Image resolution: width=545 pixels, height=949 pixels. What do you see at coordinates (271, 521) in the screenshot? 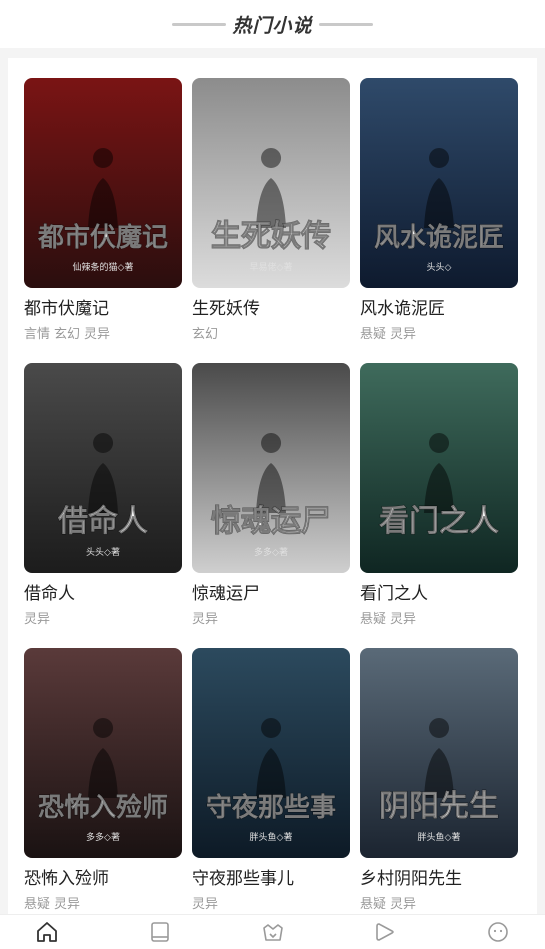
I see `cover-title: 惊魂运尸` at bounding box center [271, 521].